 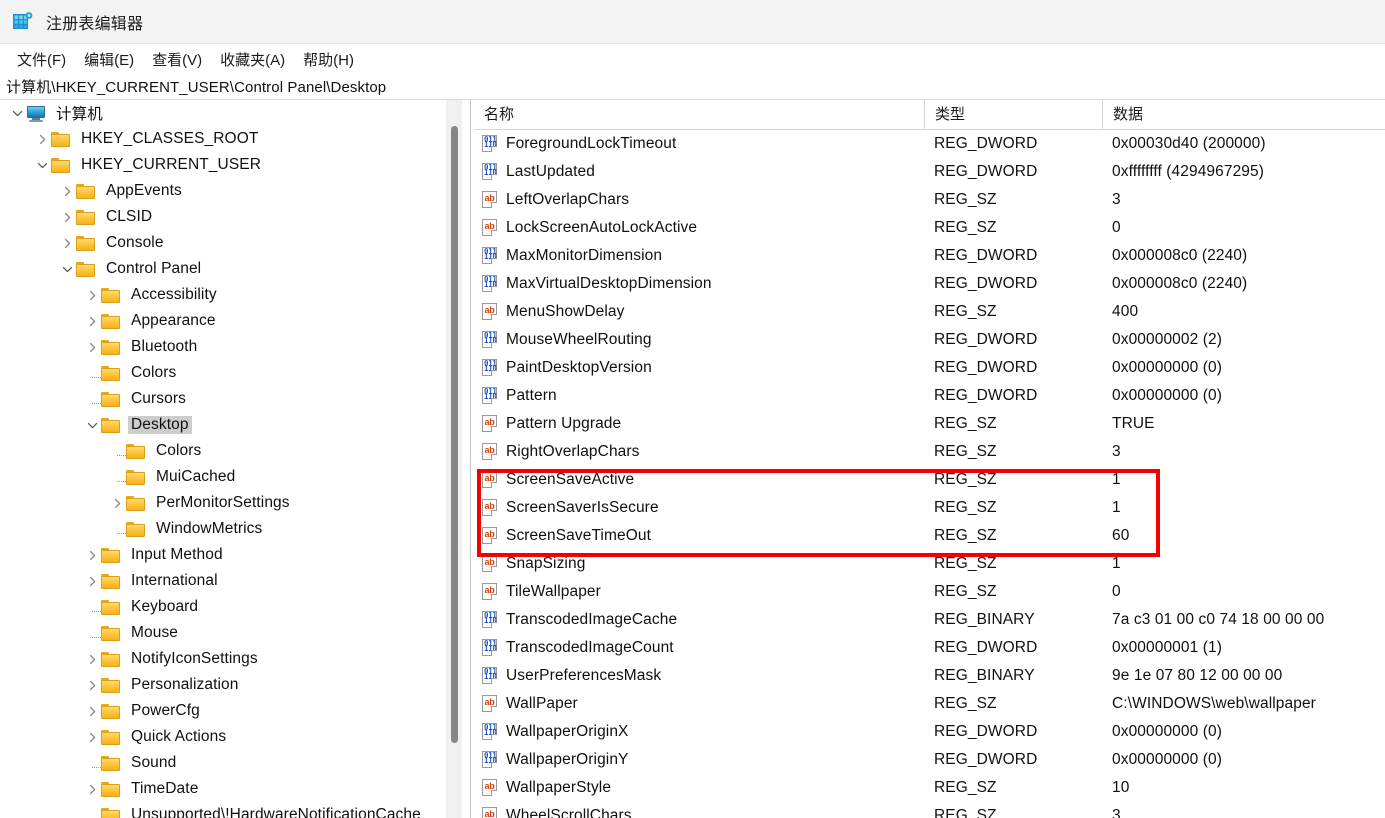 I want to click on value-row: ab SnapSizing REG_SZ 1, so click(x=929, y=564).